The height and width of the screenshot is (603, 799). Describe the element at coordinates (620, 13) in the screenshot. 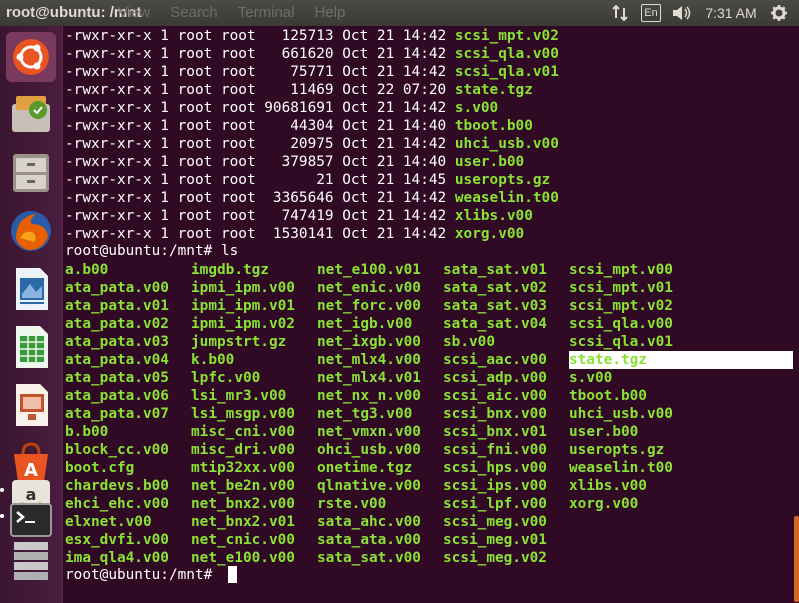

I see `network-icon` at that location.